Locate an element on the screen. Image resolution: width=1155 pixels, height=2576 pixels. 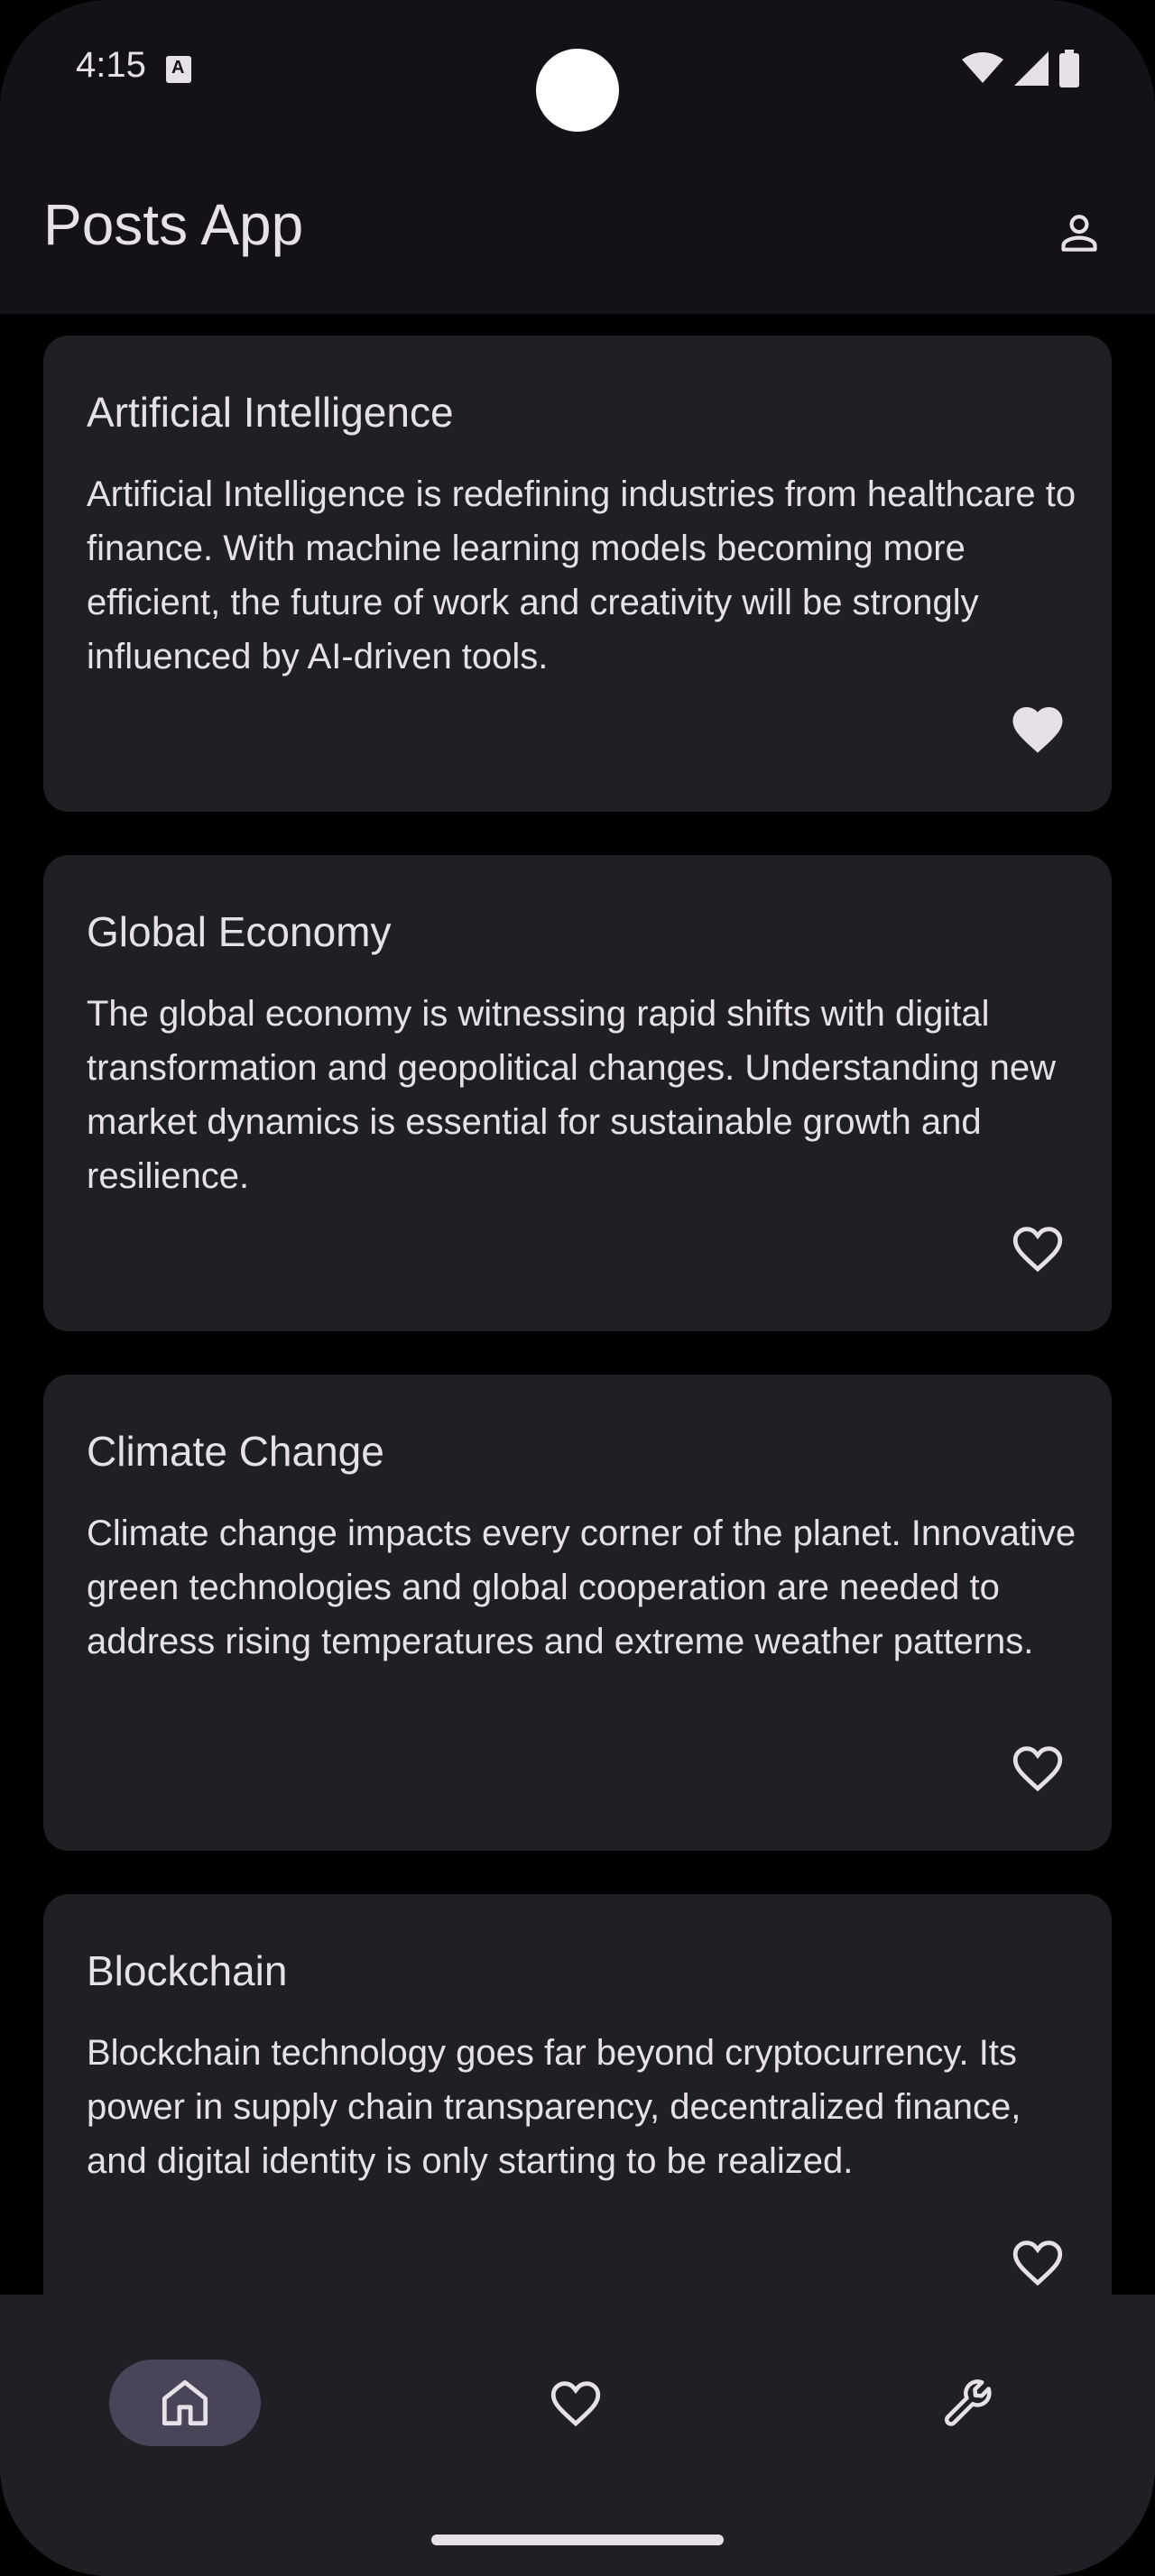
nav-item-tools is located at coordinates (968, 2403).